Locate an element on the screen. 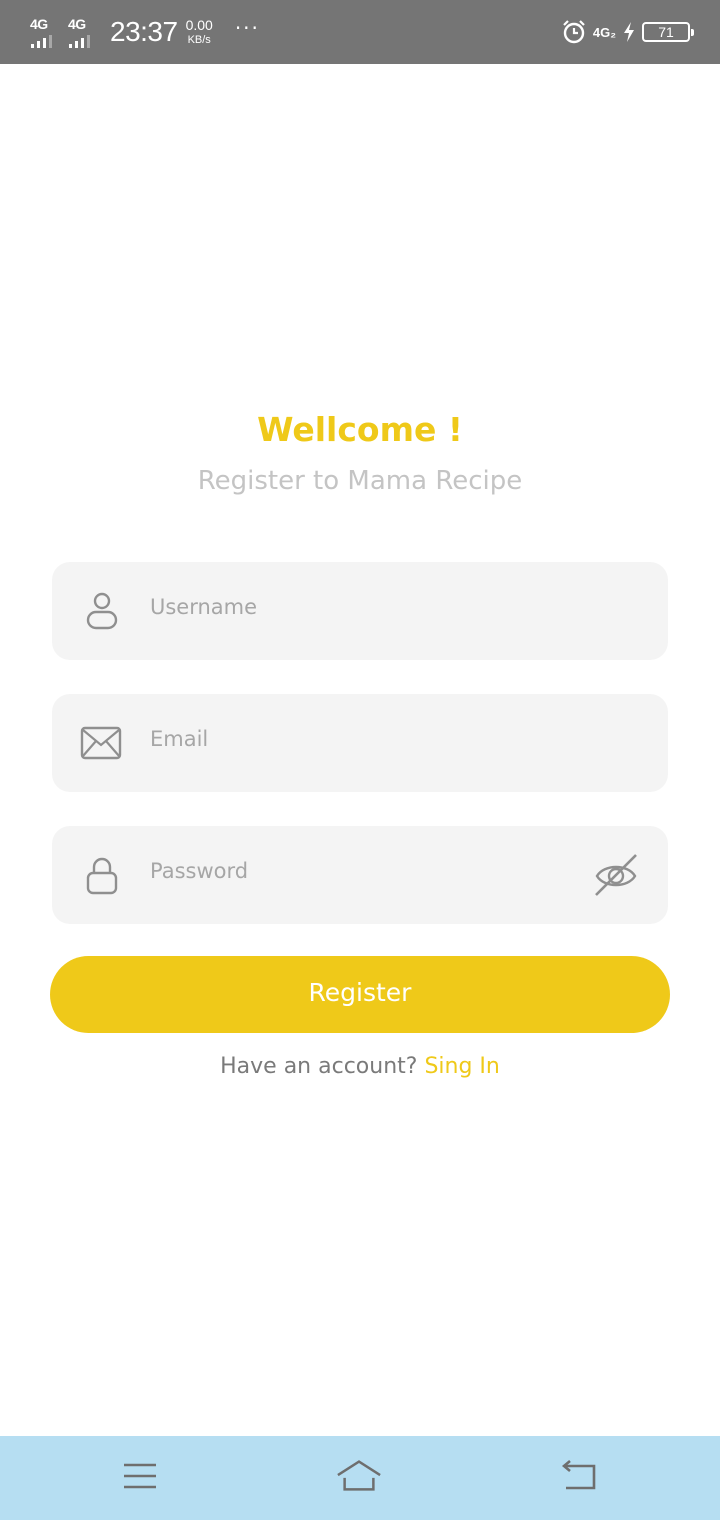 This screenshot has height=1520, width=720. eye-off-icon is located at coordinates (616, 875).